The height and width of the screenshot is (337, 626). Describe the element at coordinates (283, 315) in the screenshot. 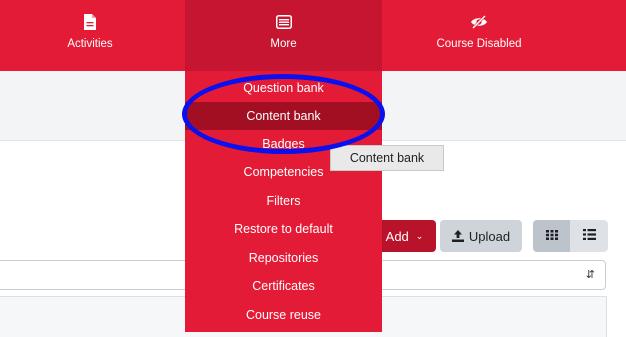

I see `menu-item-course-reuse: Course reuse` at that location.